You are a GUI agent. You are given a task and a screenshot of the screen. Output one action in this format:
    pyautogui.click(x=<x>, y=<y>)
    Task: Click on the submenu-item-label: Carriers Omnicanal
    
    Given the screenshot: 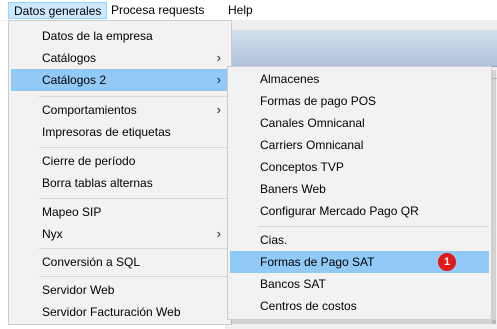 What is the action you would take?
    pyautogui.click(x=312, y=145)
    